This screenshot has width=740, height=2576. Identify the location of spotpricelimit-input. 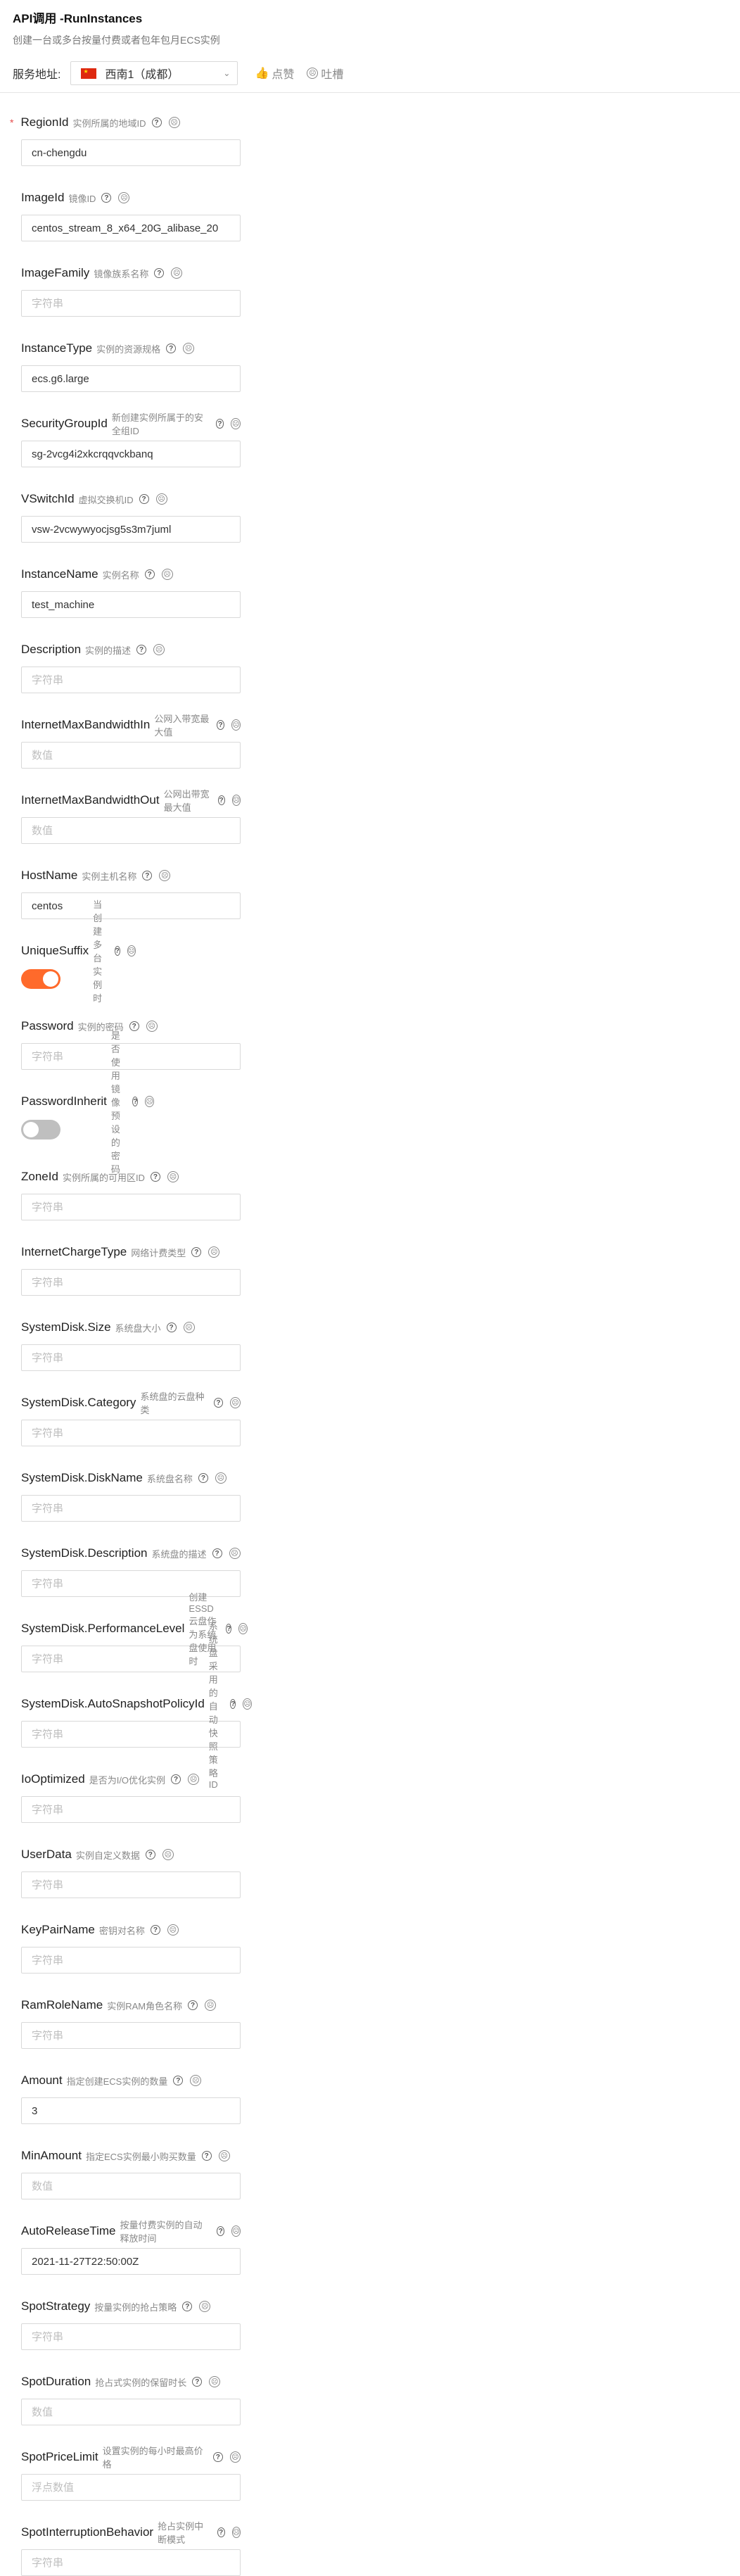
(131, 2487).